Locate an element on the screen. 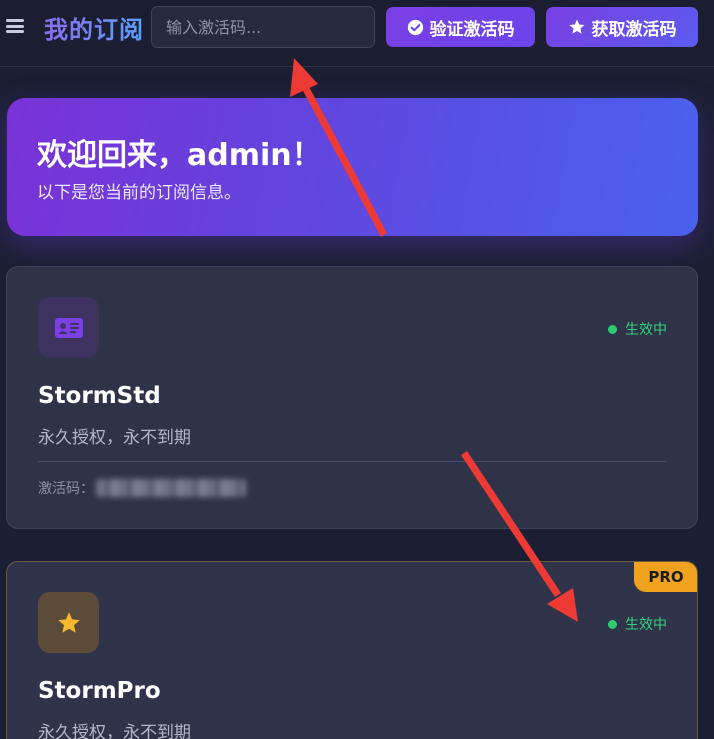 The height and width of the screenshot is (739, 714). id-card-icon is located at coordinates (68, 327).